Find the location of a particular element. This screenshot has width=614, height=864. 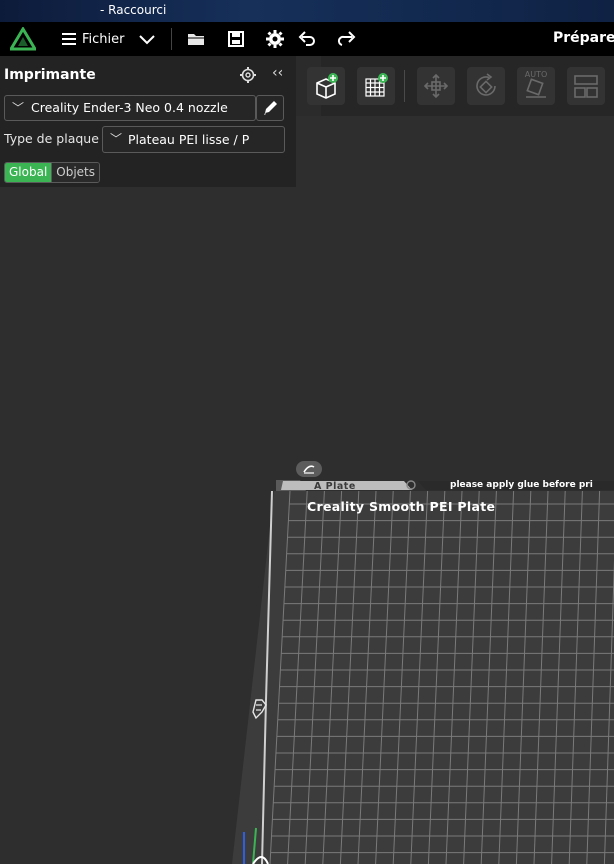

move-icon is located at coordinates (436, 86).